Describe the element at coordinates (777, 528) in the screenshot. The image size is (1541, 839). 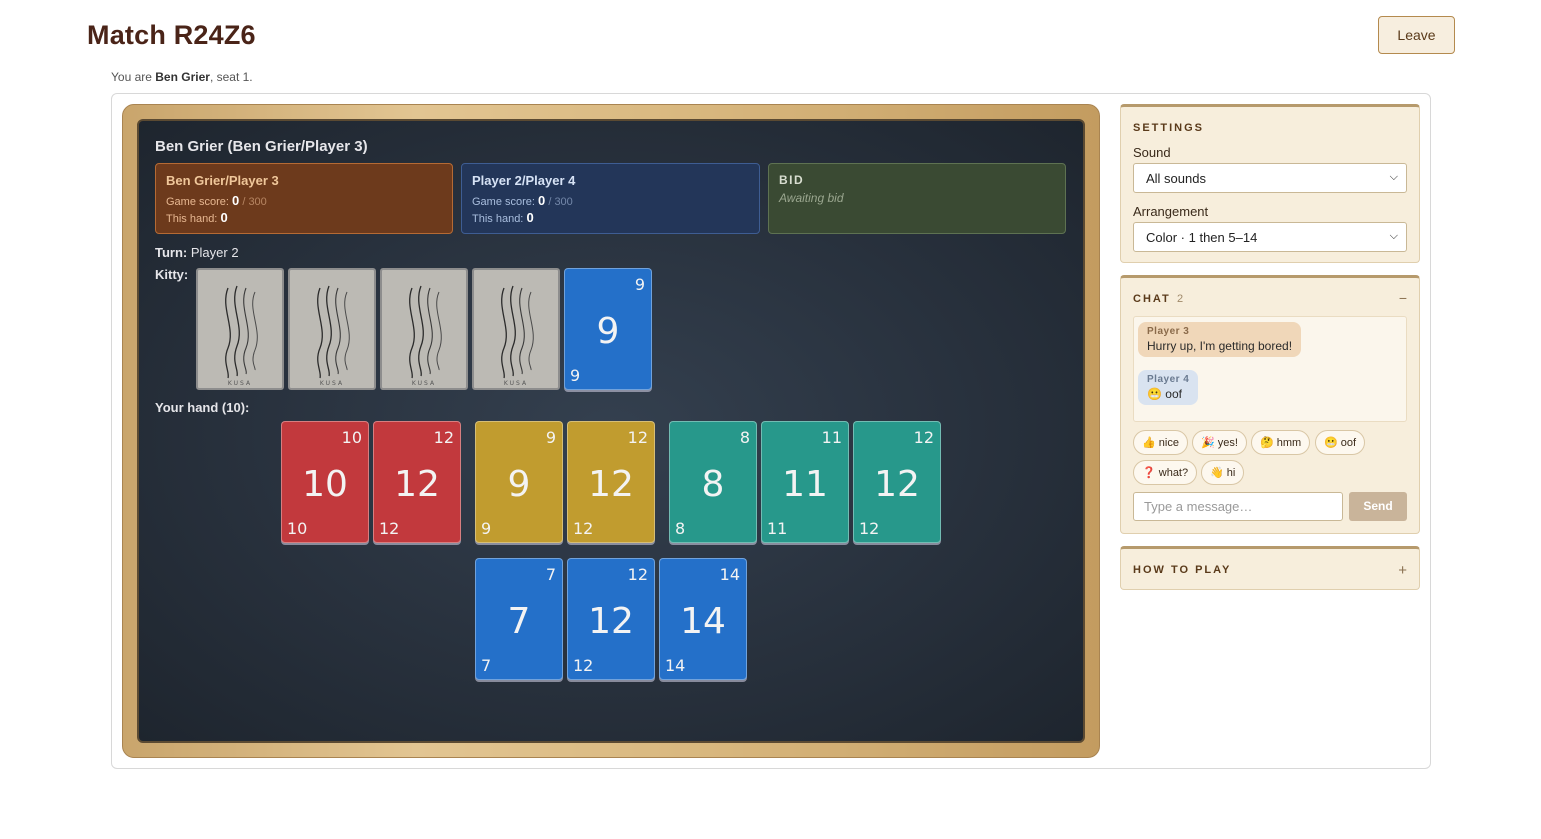
I see `card-corner-bottom: 11` at that location.